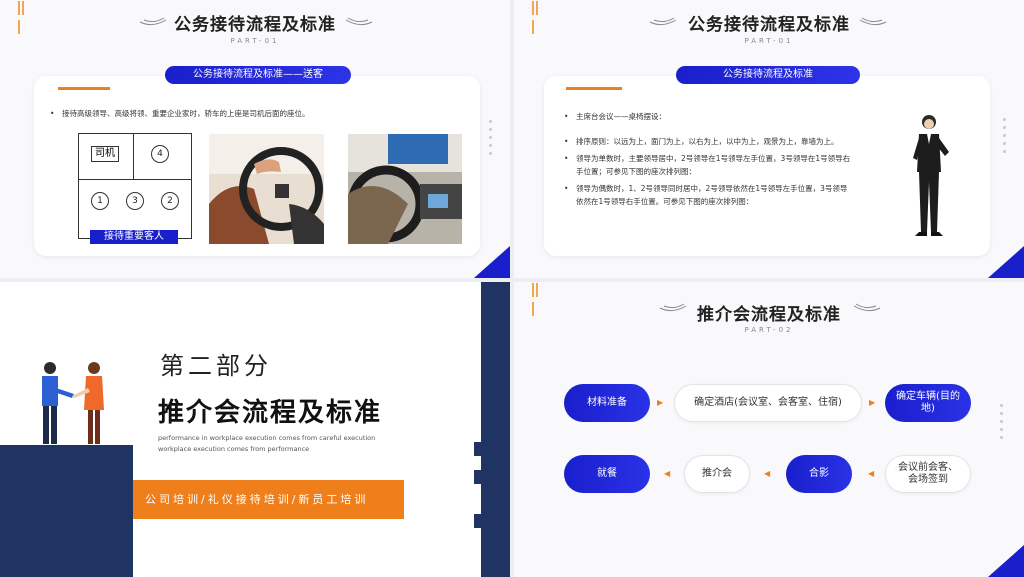 The width and height of the screenshot is (1024, 577). I want to click on card-title-pill: 公务接待流程及标准——送客, so click(258, 75).